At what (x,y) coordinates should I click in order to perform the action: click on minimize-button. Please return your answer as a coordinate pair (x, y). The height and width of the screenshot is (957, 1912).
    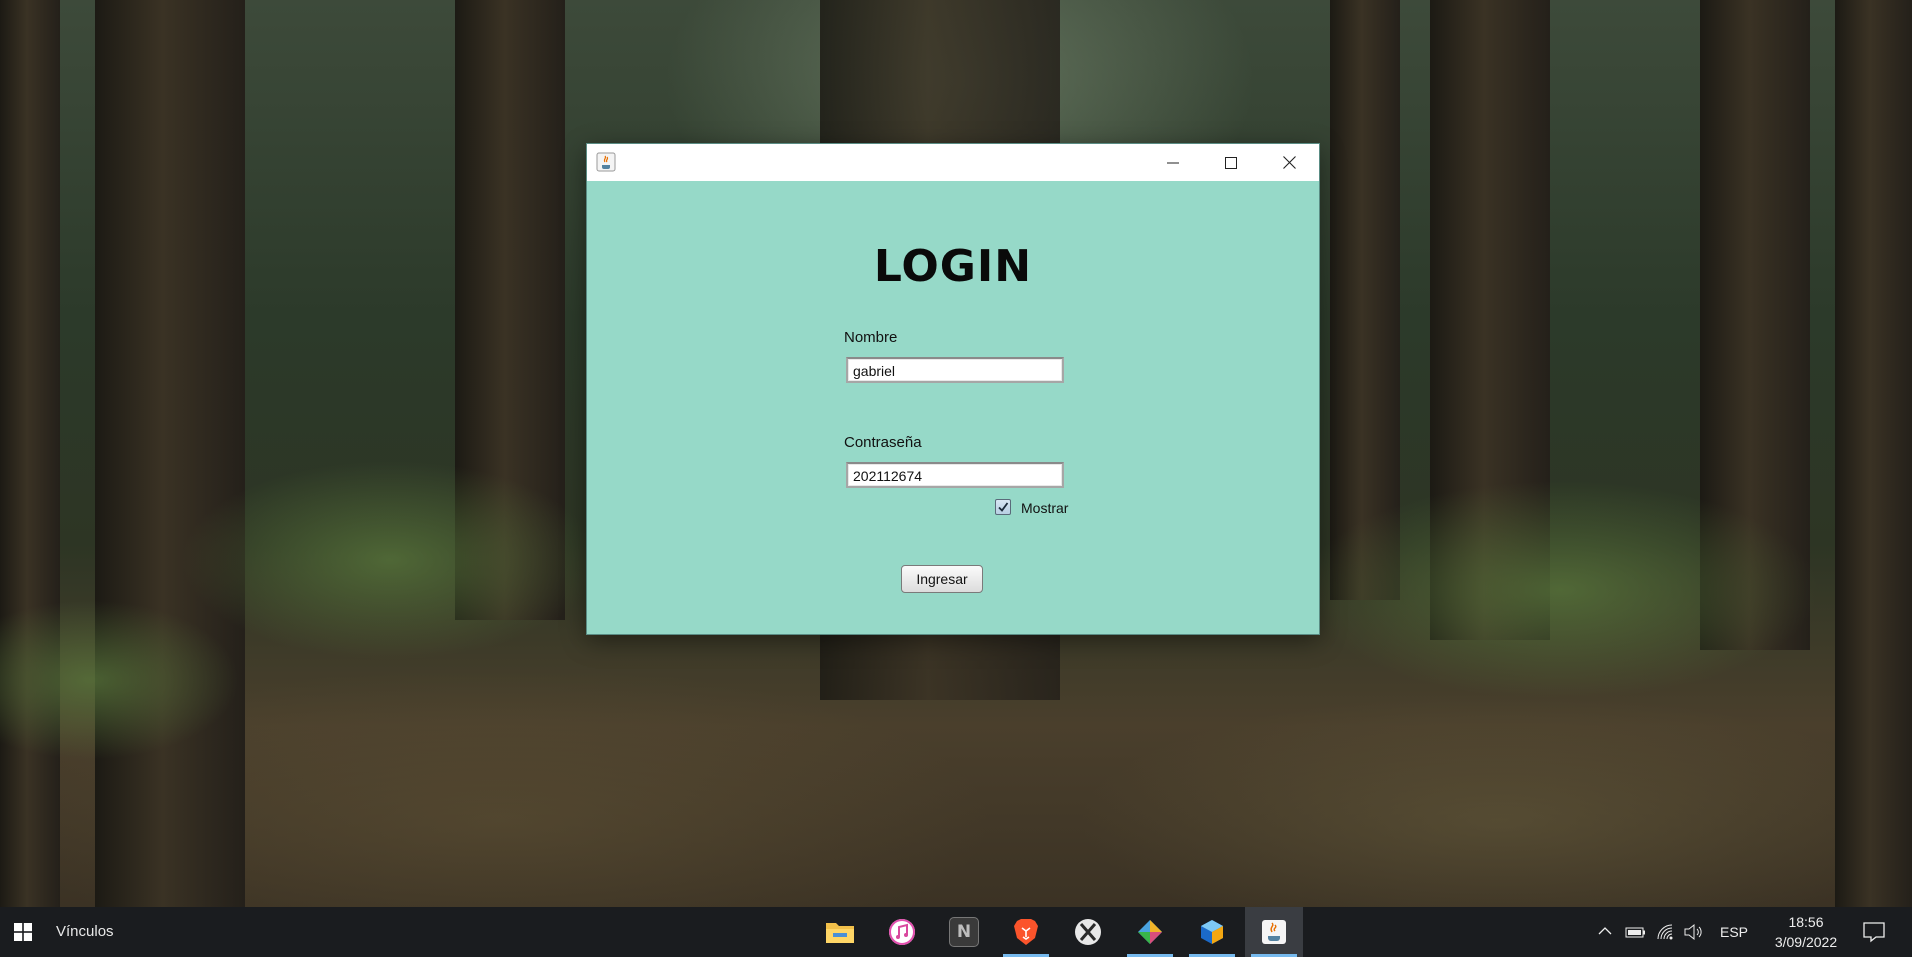
    Looking at the image, I should click on (1173, 162).